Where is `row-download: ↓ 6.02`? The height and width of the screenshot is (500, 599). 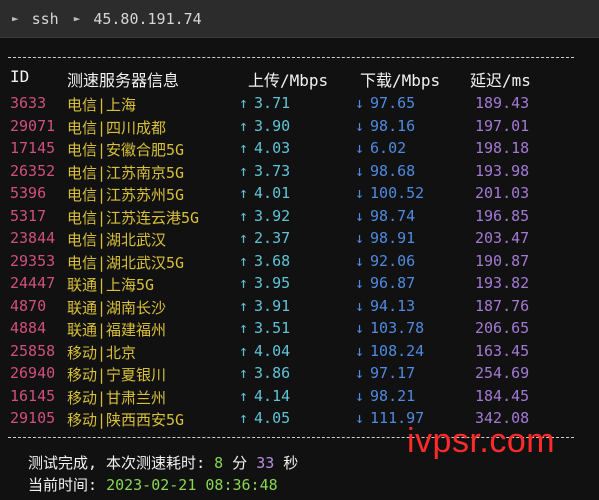
row-download: ↓ 6.02 is located at coordinates (380, 148).